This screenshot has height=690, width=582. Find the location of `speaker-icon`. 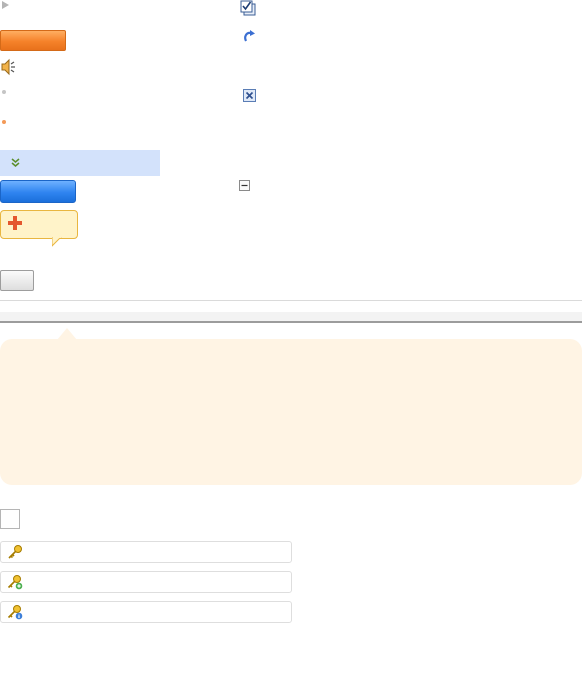

speaker-icon is located at coordinates (9, 67).